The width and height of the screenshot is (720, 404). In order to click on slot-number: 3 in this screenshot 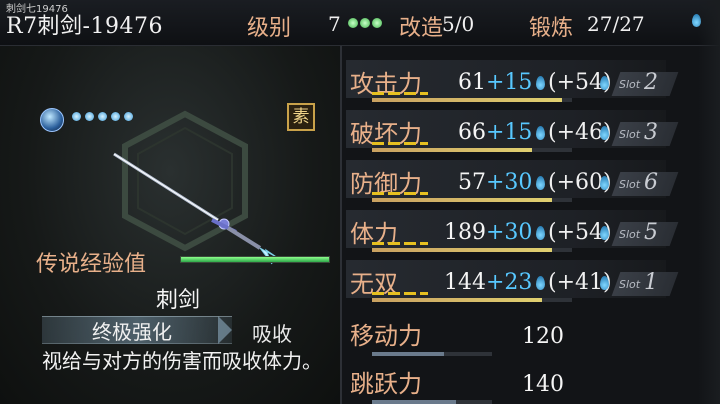, I will do `click(651, 132)`.